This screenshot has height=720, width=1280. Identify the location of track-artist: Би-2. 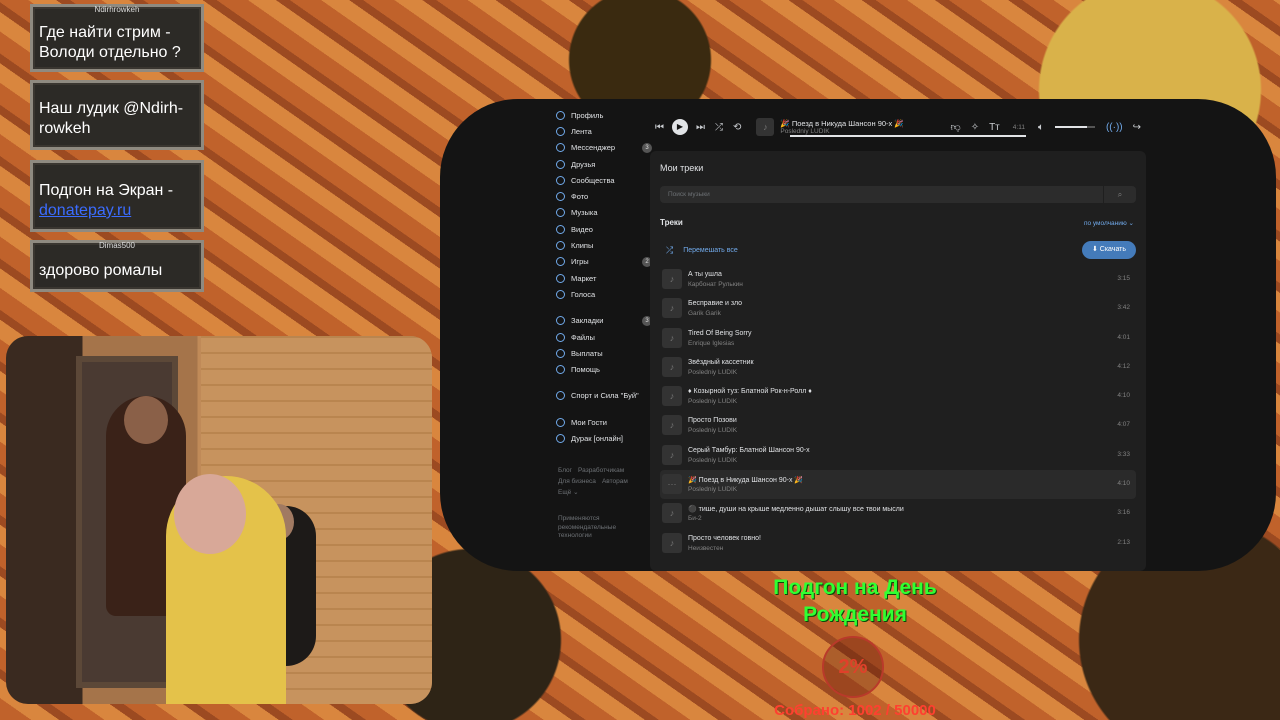
(695, 518).